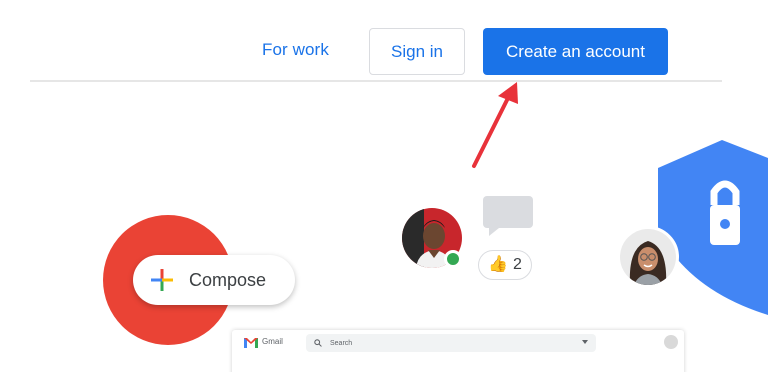 The width and height of the screenshot is (768, 372). I want to click on gmail-preview-window: Gmail Search, so click(458, 351).